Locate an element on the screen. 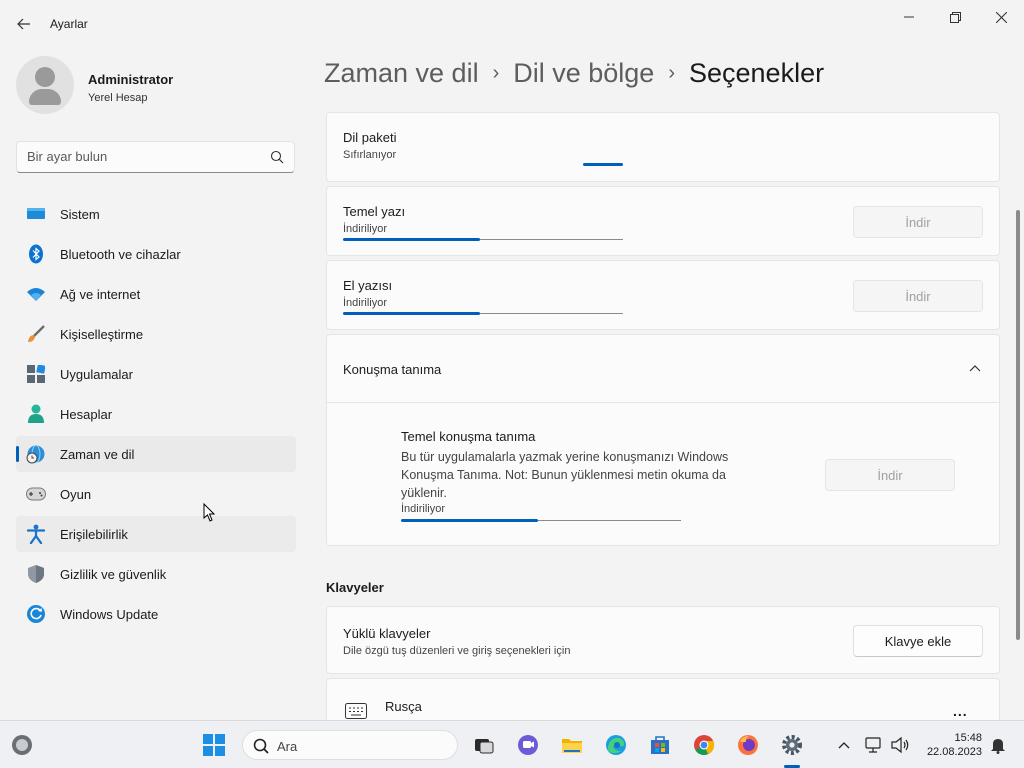 This screenshot has height=768, width=1024. windows-logo-icon is located at coordinates (214, 745).